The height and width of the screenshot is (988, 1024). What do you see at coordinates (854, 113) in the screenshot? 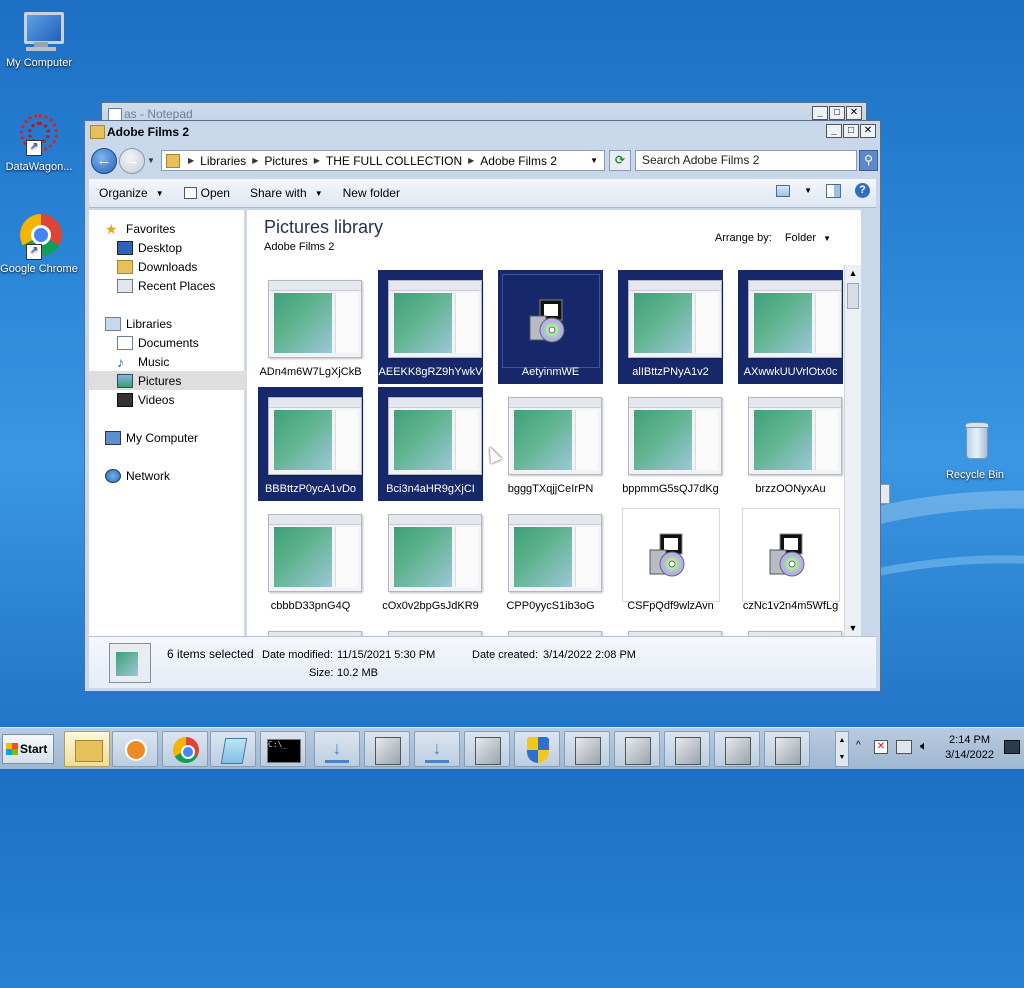
I see `notepad-close-button: ✕` at bounding box center [854, 113].